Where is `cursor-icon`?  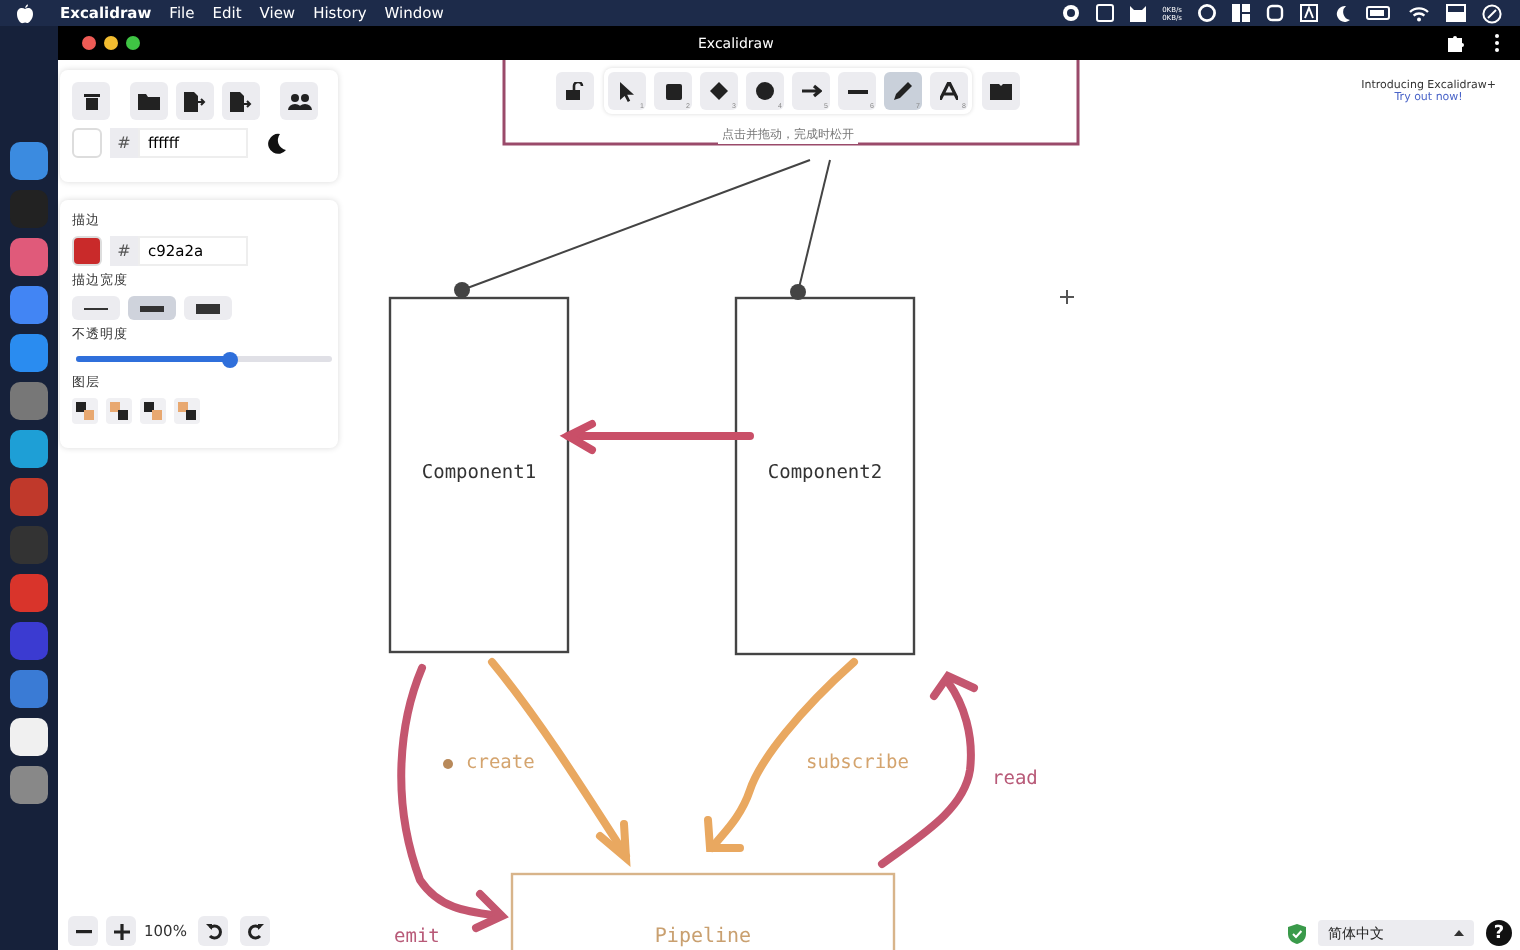 cursor-icon is located at coordinates (627, 91).